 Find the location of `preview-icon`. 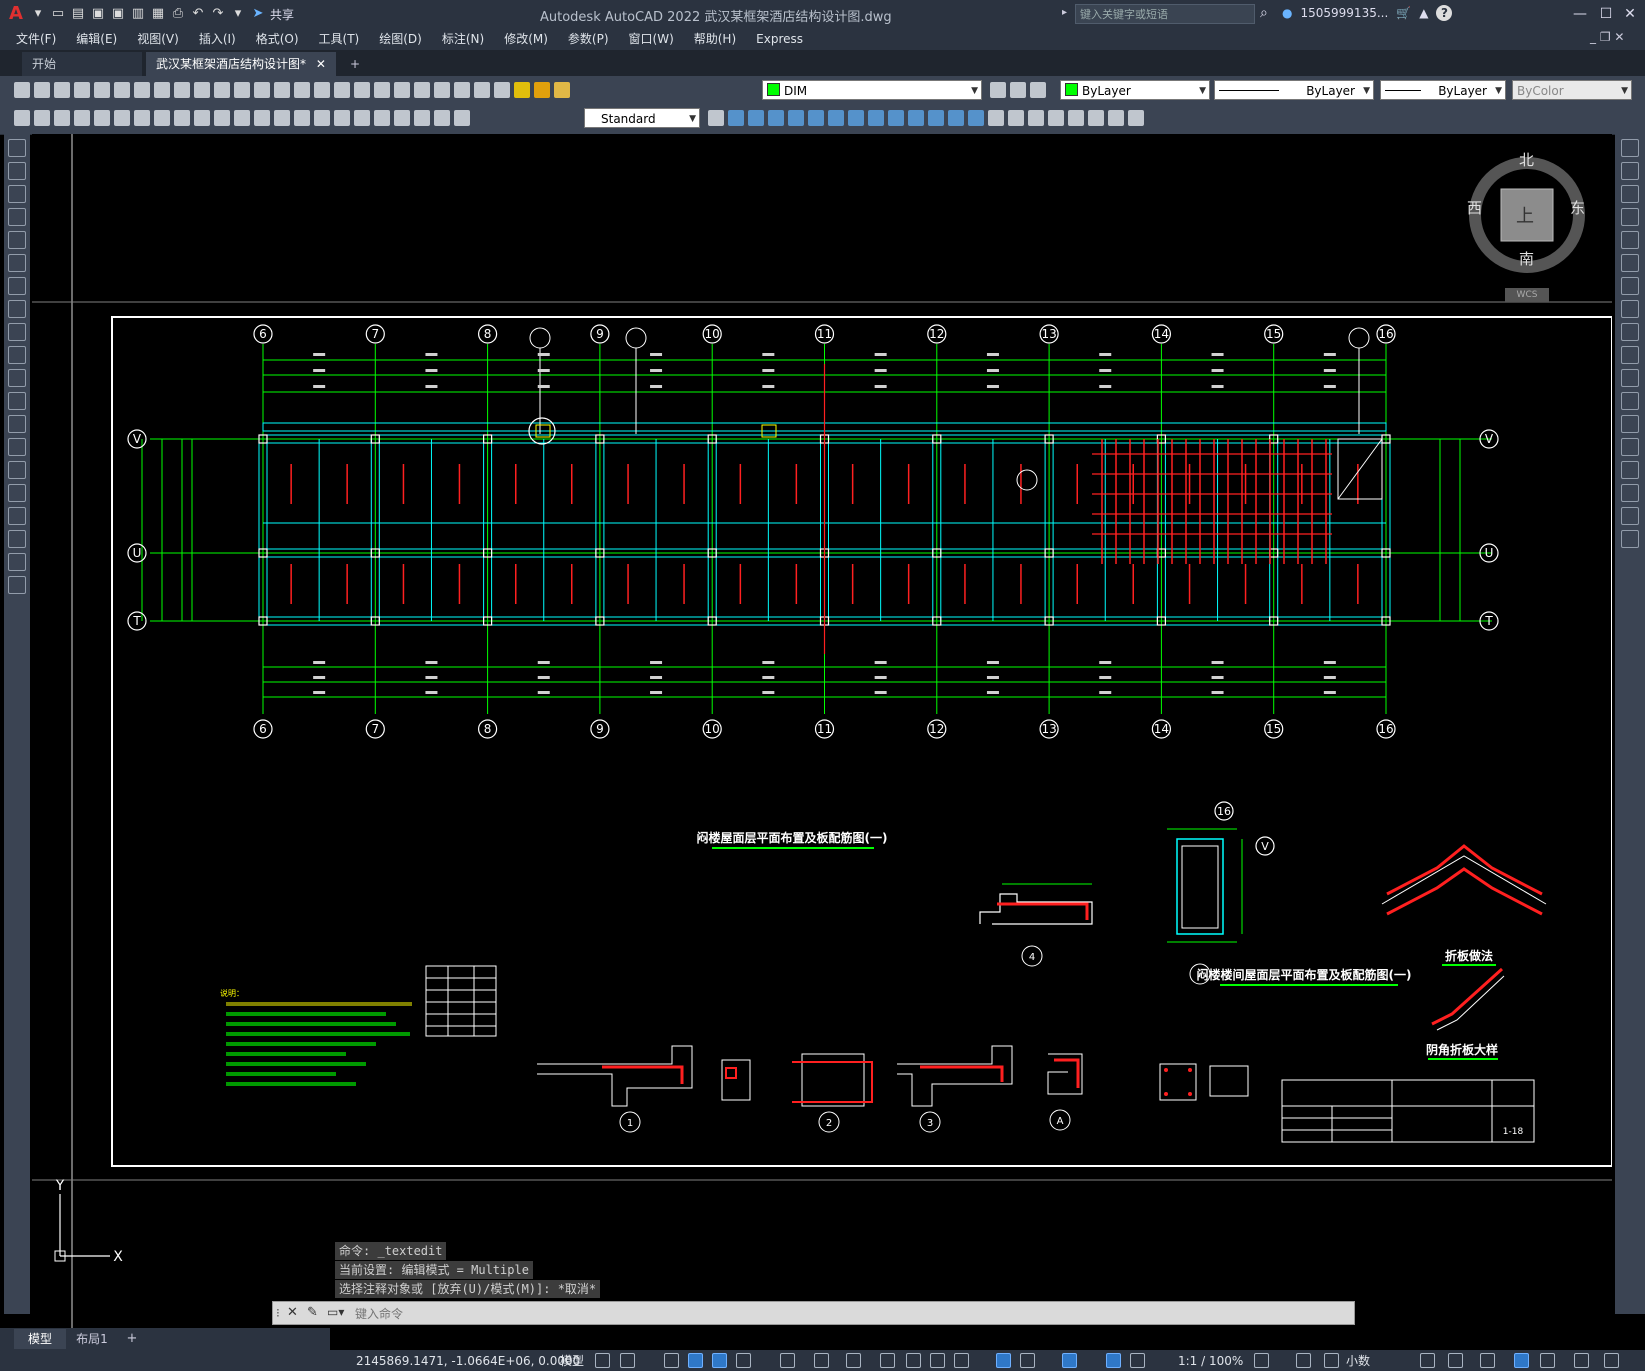

preview-icon is located at coordinates (102, 90).